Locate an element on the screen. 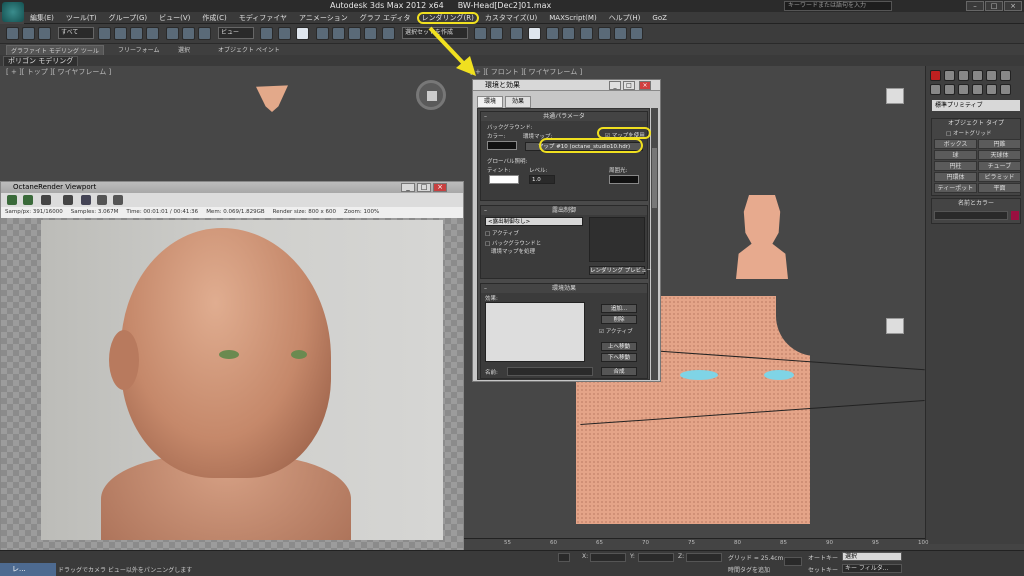  systems-icon is located at coordinates (1005, 89).